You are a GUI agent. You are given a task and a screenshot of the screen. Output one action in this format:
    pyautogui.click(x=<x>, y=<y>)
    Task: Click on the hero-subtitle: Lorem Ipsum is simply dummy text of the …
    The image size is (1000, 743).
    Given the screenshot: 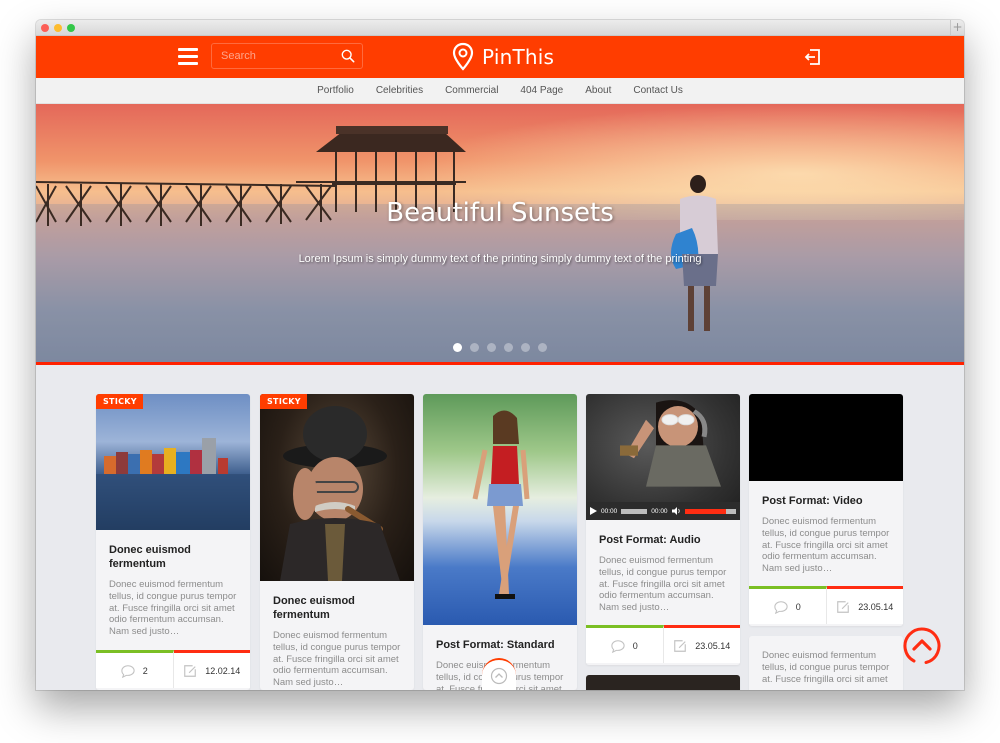 What is the action you would take?
    pyautogui.click(x=500, y=259)
    